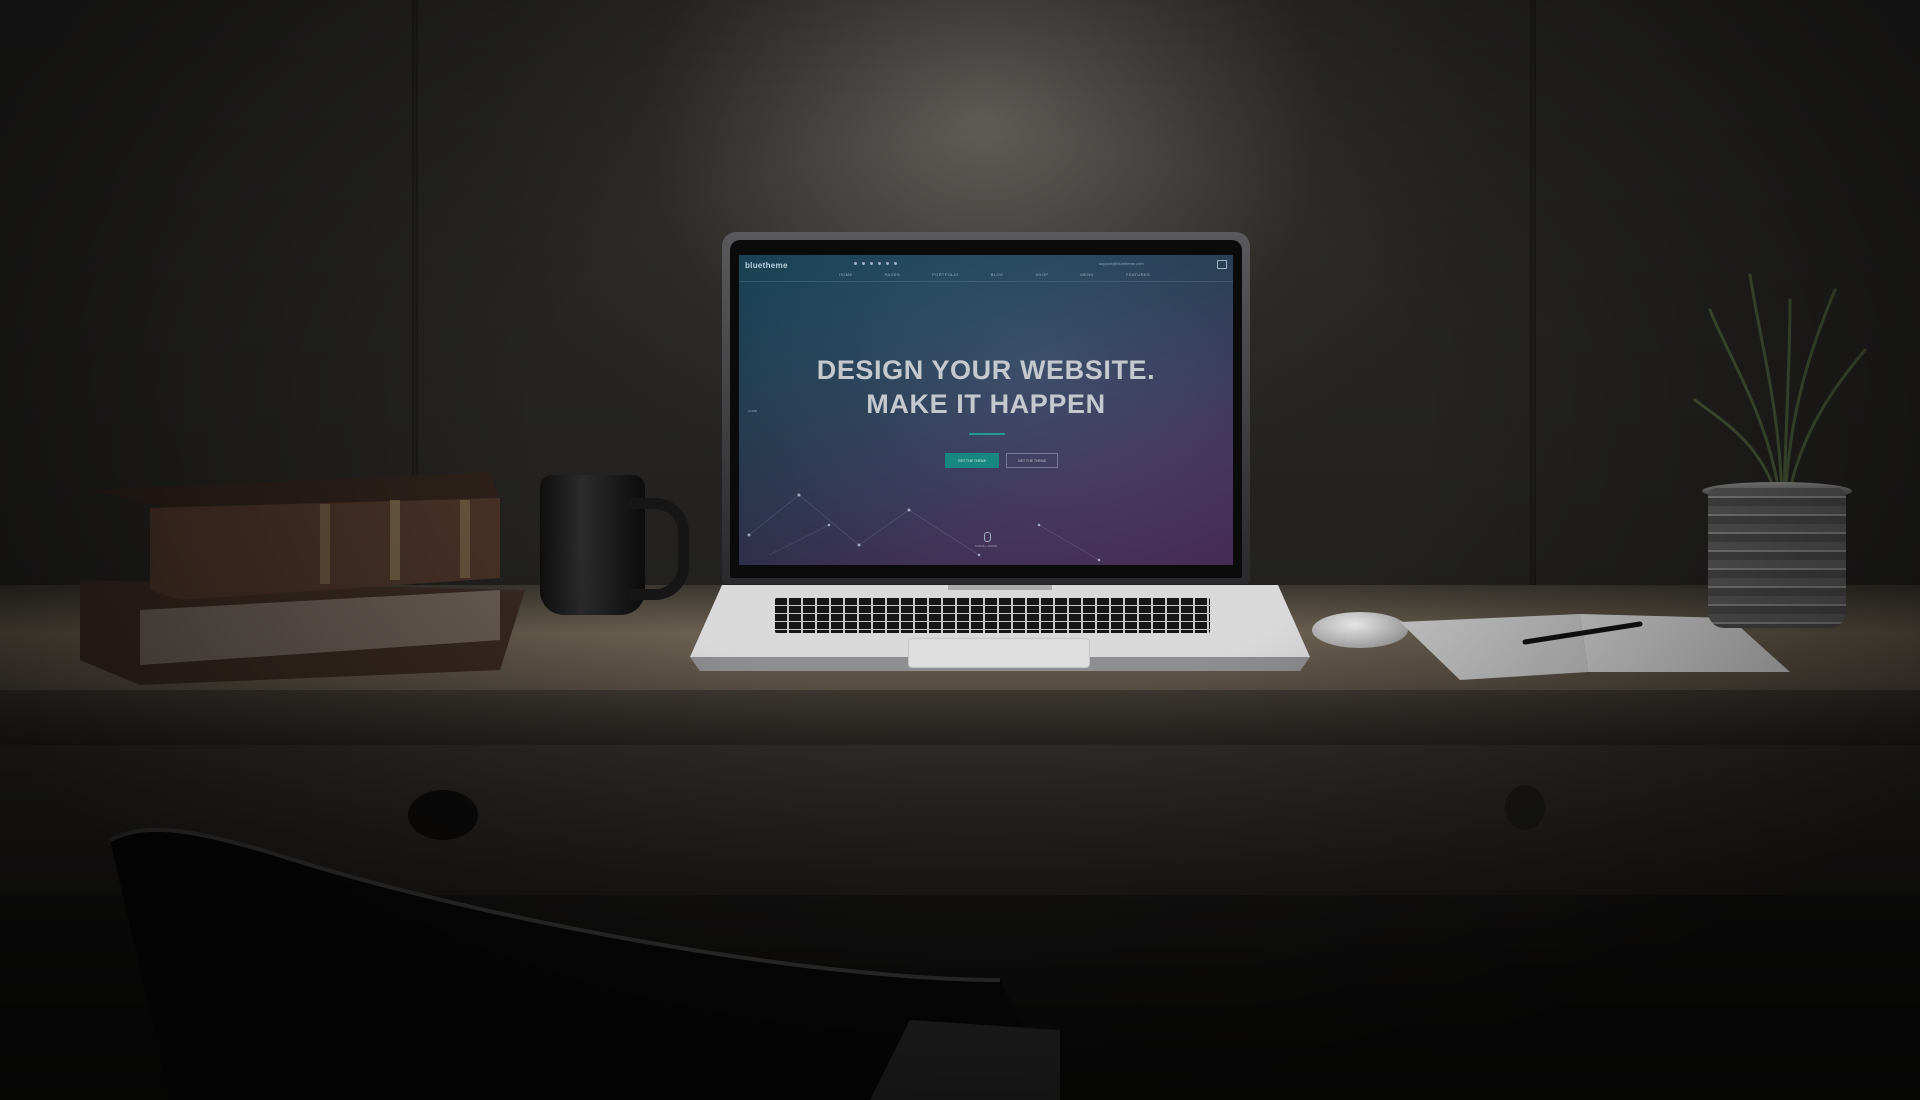 The image size is (1920, 1100). Describe the element at coordinates (1121, 263) in the screenshot. I see `site-email: support@bluetheme.com` at that location.